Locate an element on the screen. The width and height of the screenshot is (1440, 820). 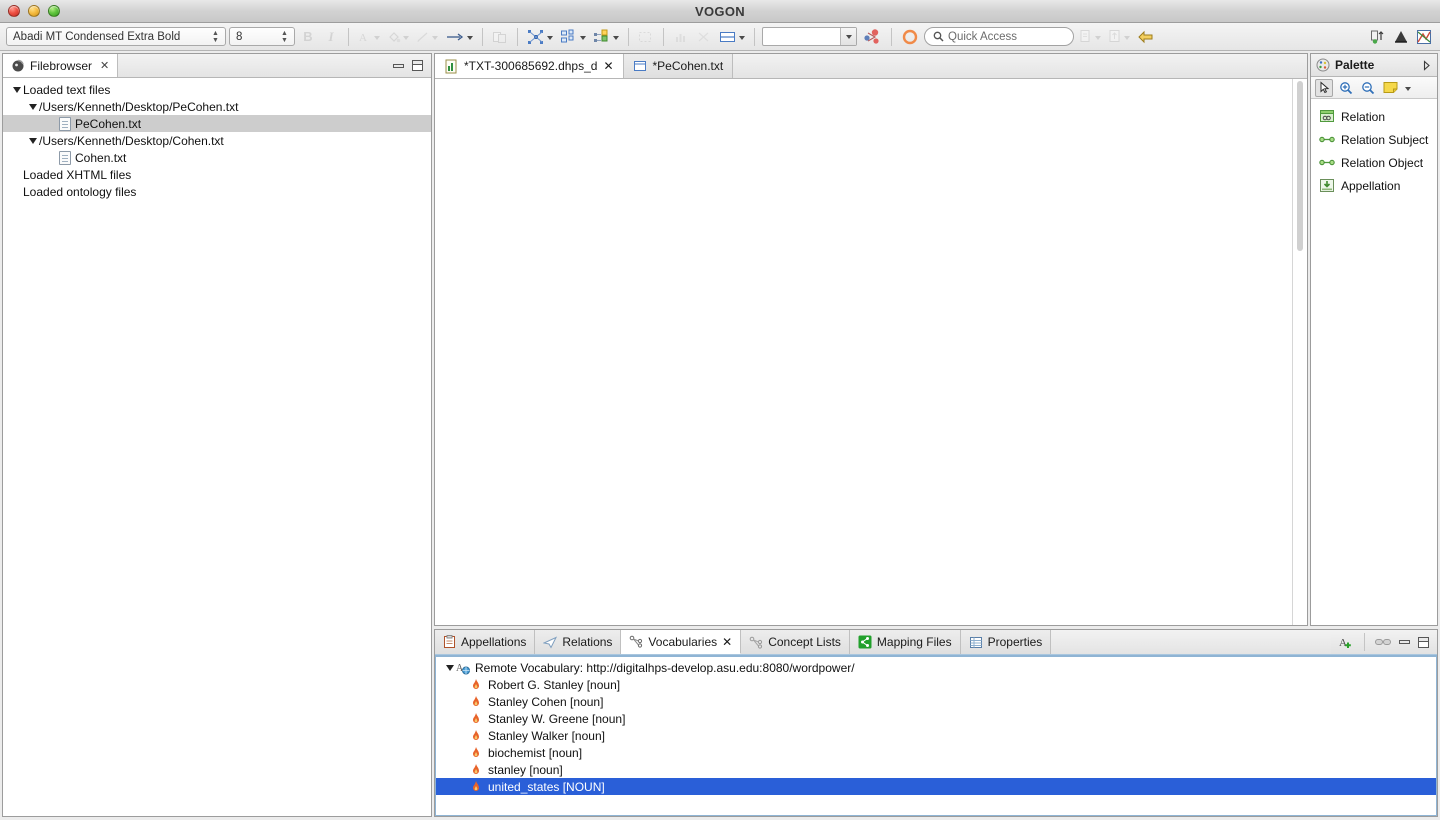
quick-access-search: Quick Access is located at coordinates (999, 36).